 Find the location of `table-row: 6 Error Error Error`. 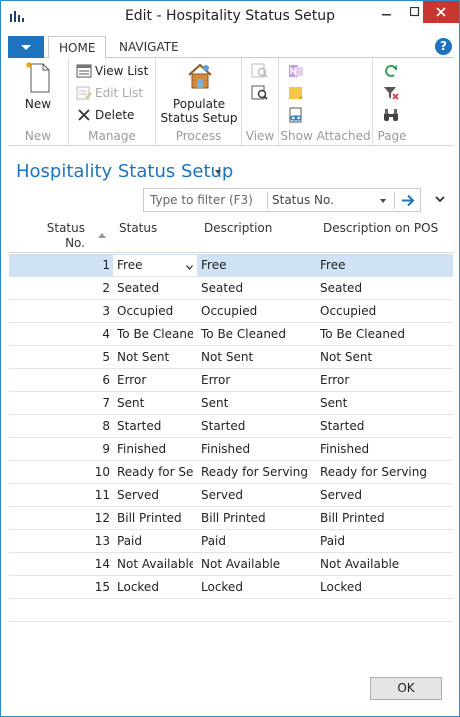

table-row: 6 Error Error Error is located at coordinates (231, 380).